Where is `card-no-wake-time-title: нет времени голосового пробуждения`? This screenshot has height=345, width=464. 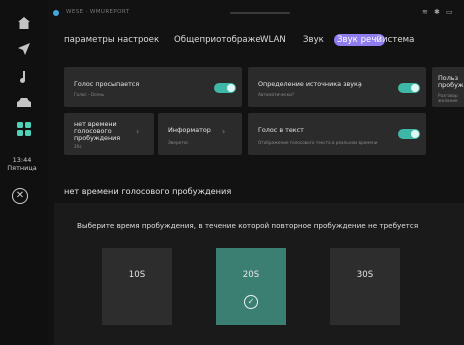 card-no-wake-time-title: нет времени голосового пробуждения is located at coordinates (97, 131).